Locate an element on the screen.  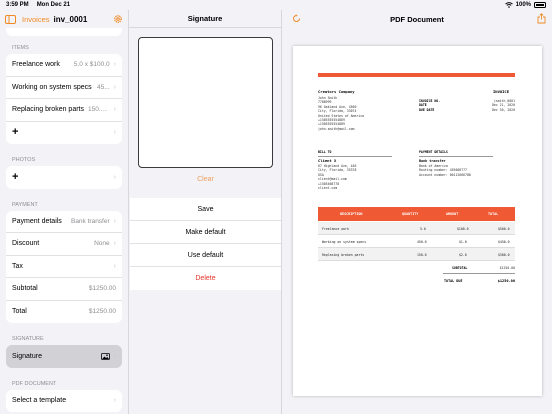
add-photo-button: + › is located at coordinates (64, 177).